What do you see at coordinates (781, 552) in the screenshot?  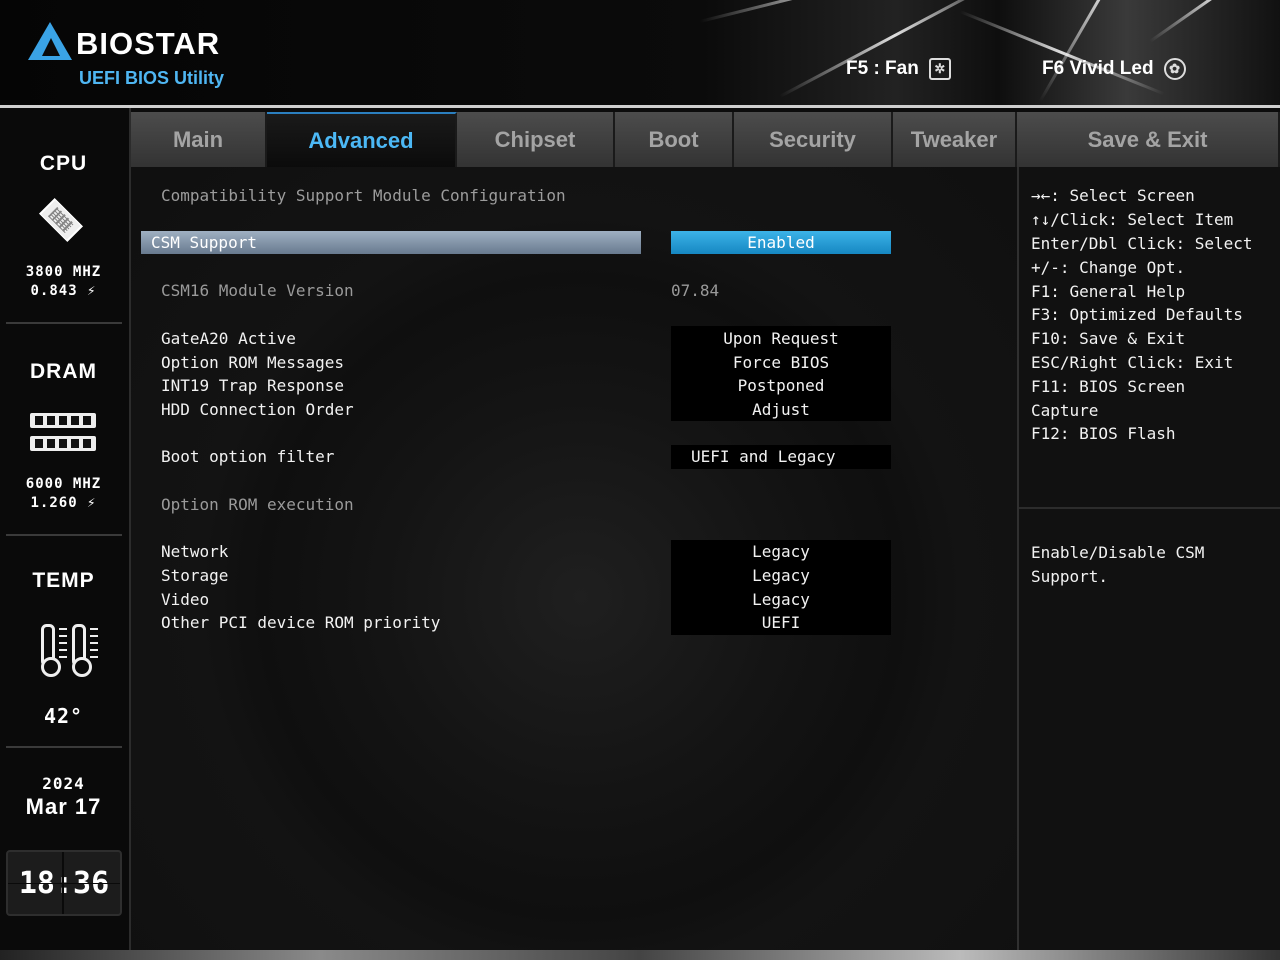 I see `network-value: Legacy` at bounding box center [781, 552].